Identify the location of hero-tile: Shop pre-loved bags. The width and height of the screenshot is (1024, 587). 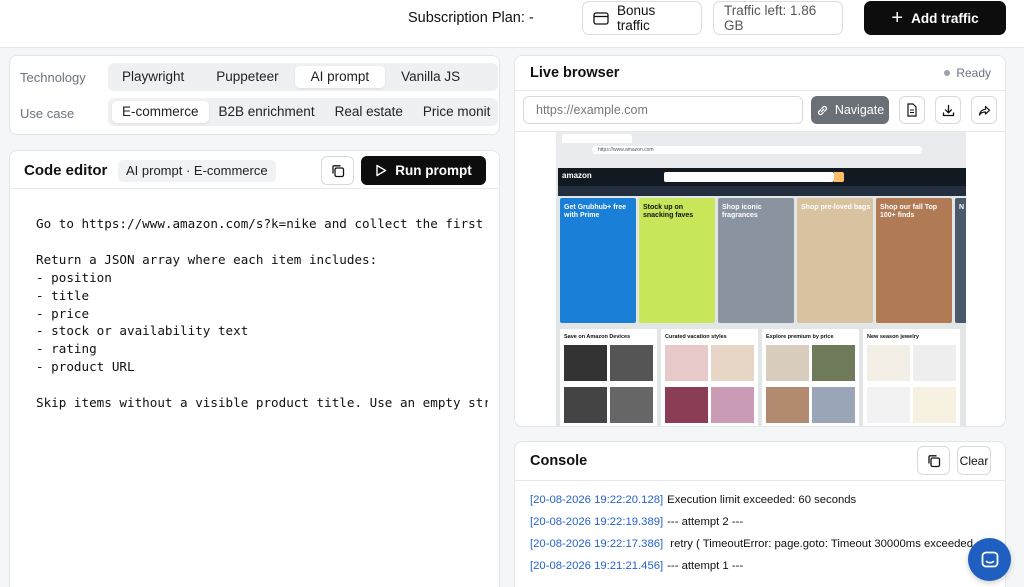
(835, 260).